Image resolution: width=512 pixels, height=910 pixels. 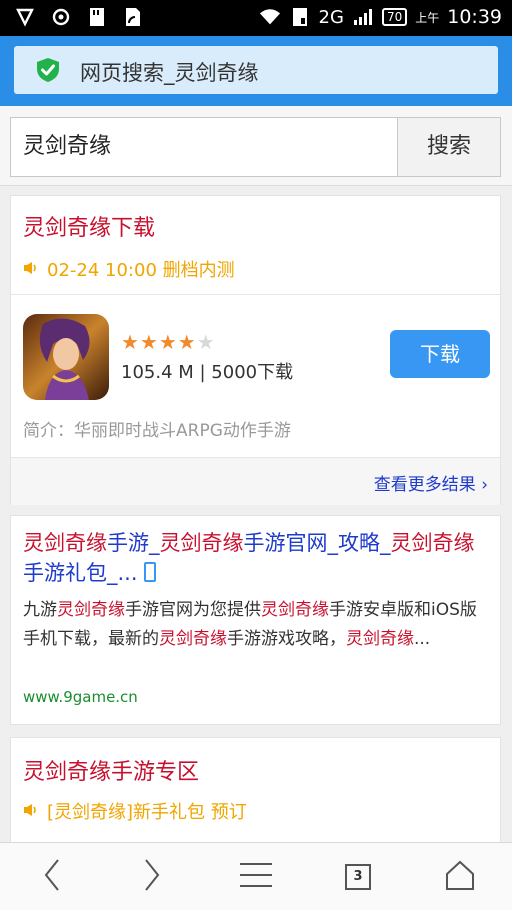 What do you see at coordinates (207, 372) in the screenshot?
I see `app-meta: 105.4 M | 5000下载` at bounding box center [207, 372].